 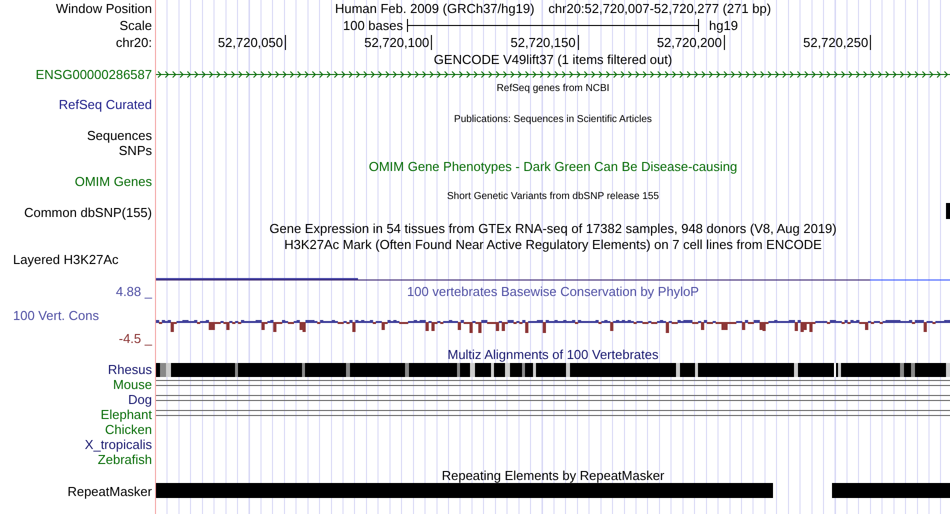 What do you see at coordinates (723, 25) in the screenshot?
I see `genome-name: hg19` at bounding box center [723, 25].